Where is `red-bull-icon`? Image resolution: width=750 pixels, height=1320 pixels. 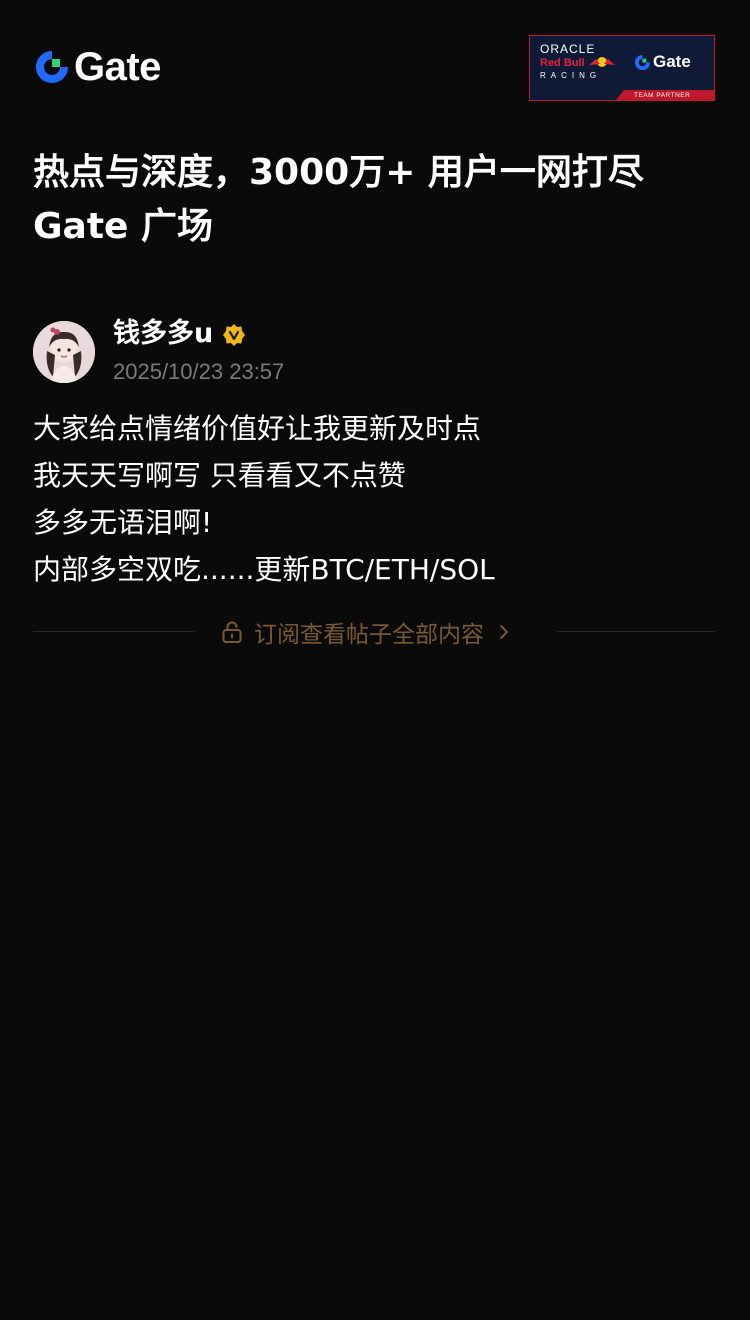 red-bull-icon is located at coordinates (602, 62).